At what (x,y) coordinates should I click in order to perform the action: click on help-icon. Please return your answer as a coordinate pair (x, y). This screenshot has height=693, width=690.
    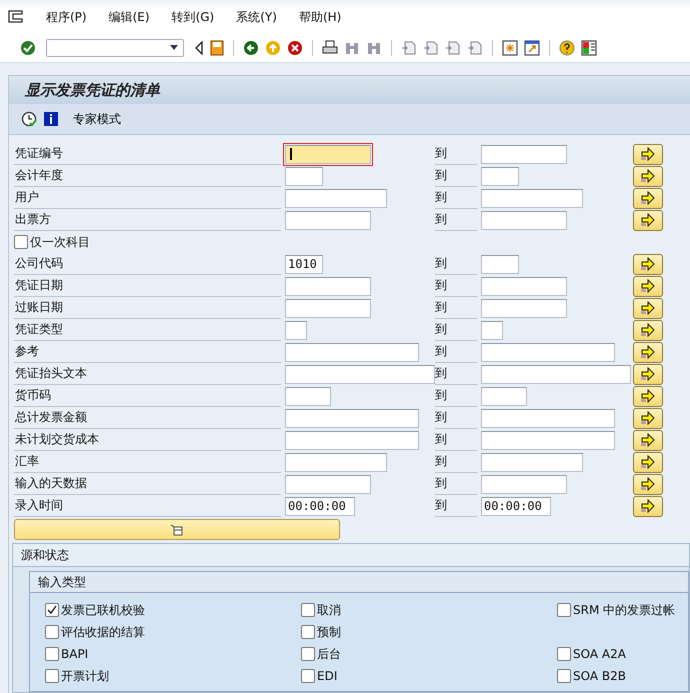
    Looking at the image, I should click on (567, 48).